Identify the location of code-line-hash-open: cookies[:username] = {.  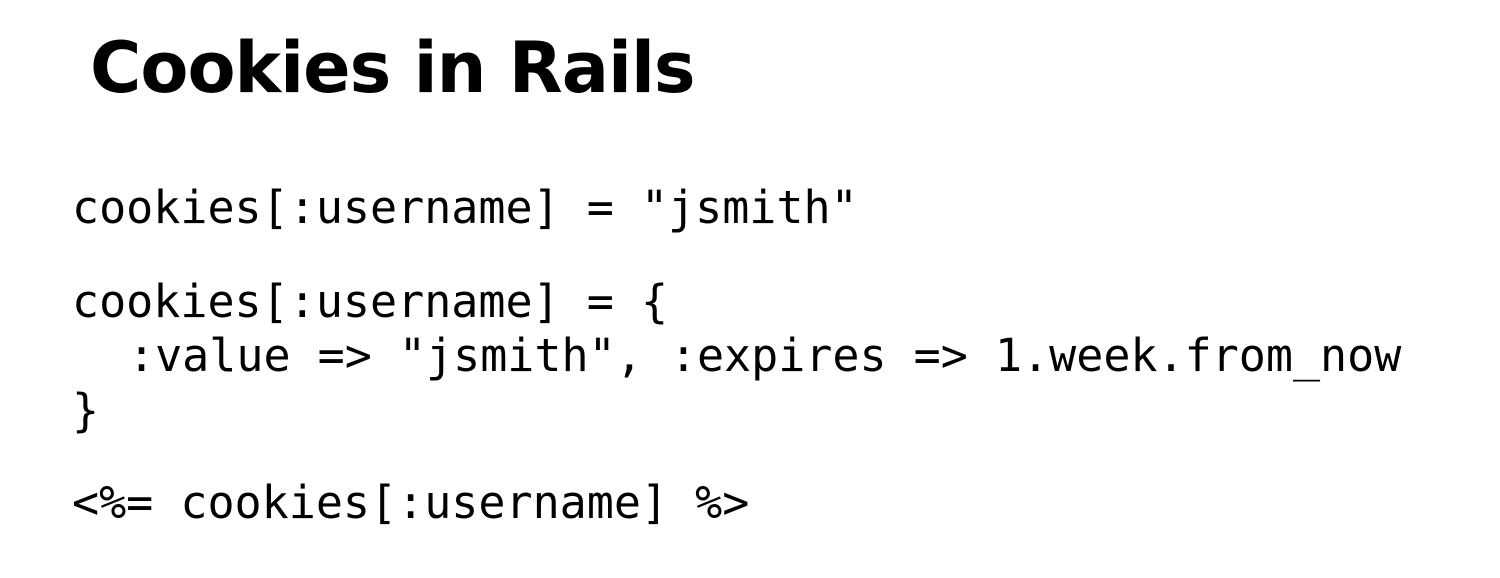
(370, 301).